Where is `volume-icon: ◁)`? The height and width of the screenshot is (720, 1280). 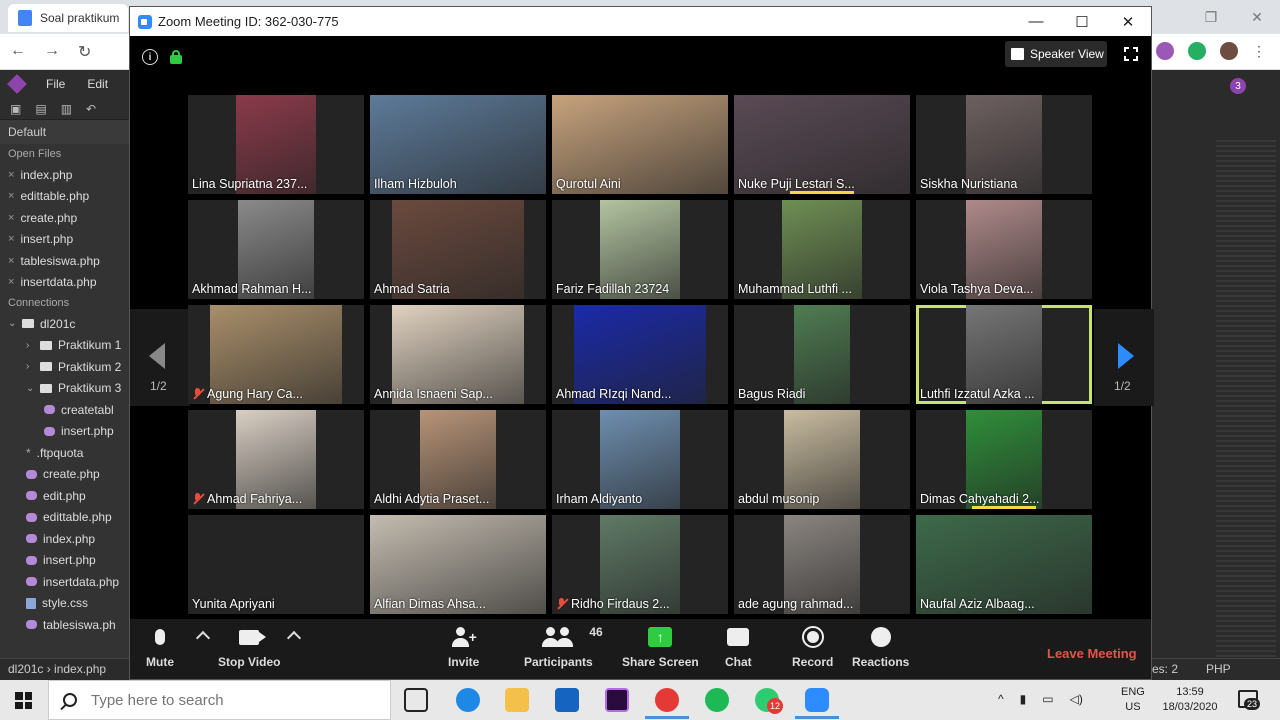
volume-icon: ◁) is located at coordinates (1076, 699).